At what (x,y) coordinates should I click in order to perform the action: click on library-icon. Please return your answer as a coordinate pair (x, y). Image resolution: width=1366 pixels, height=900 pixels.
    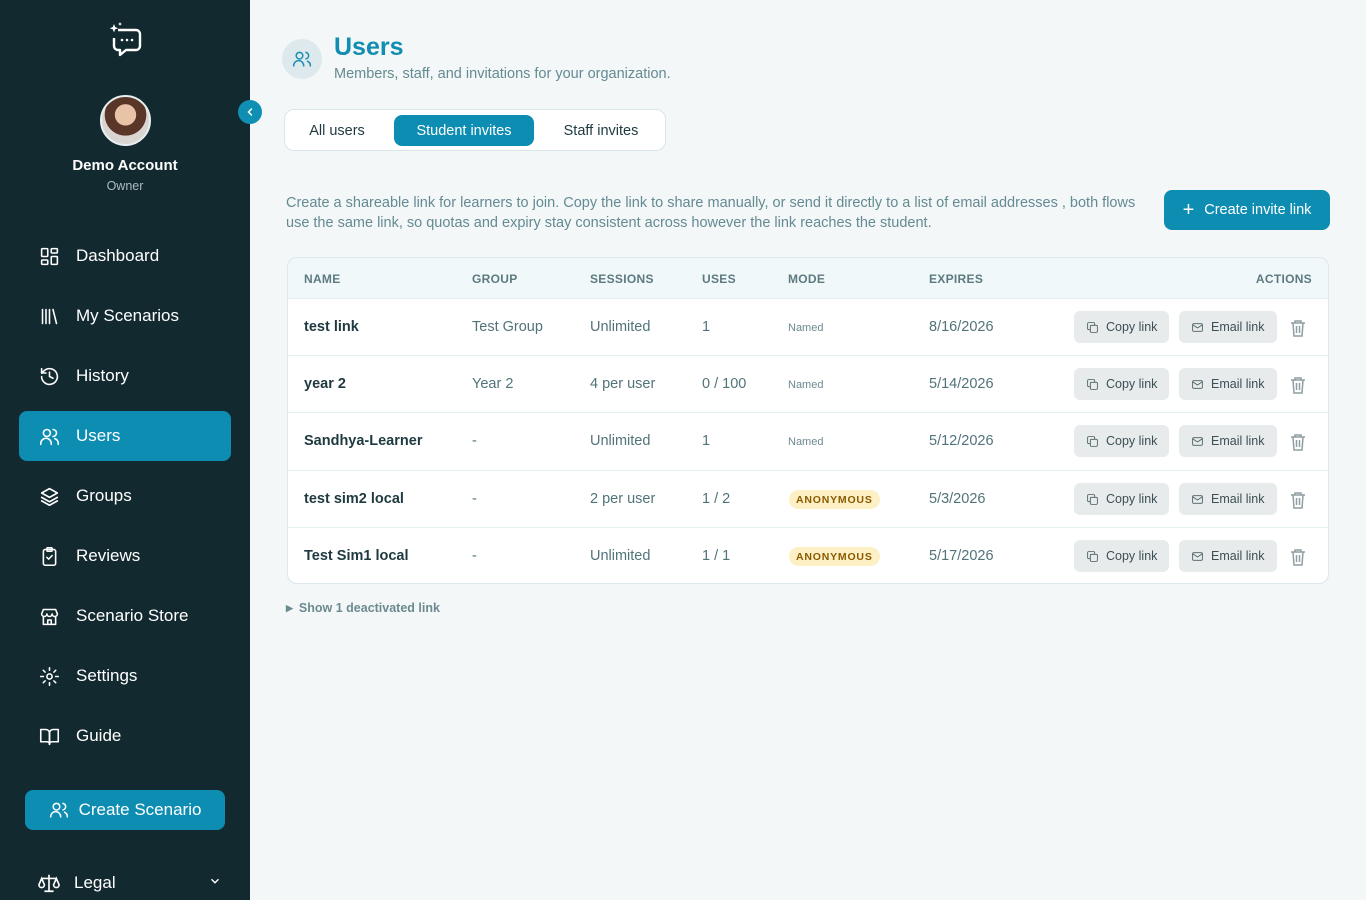
    Looking at the image, I should click on (49, 316).